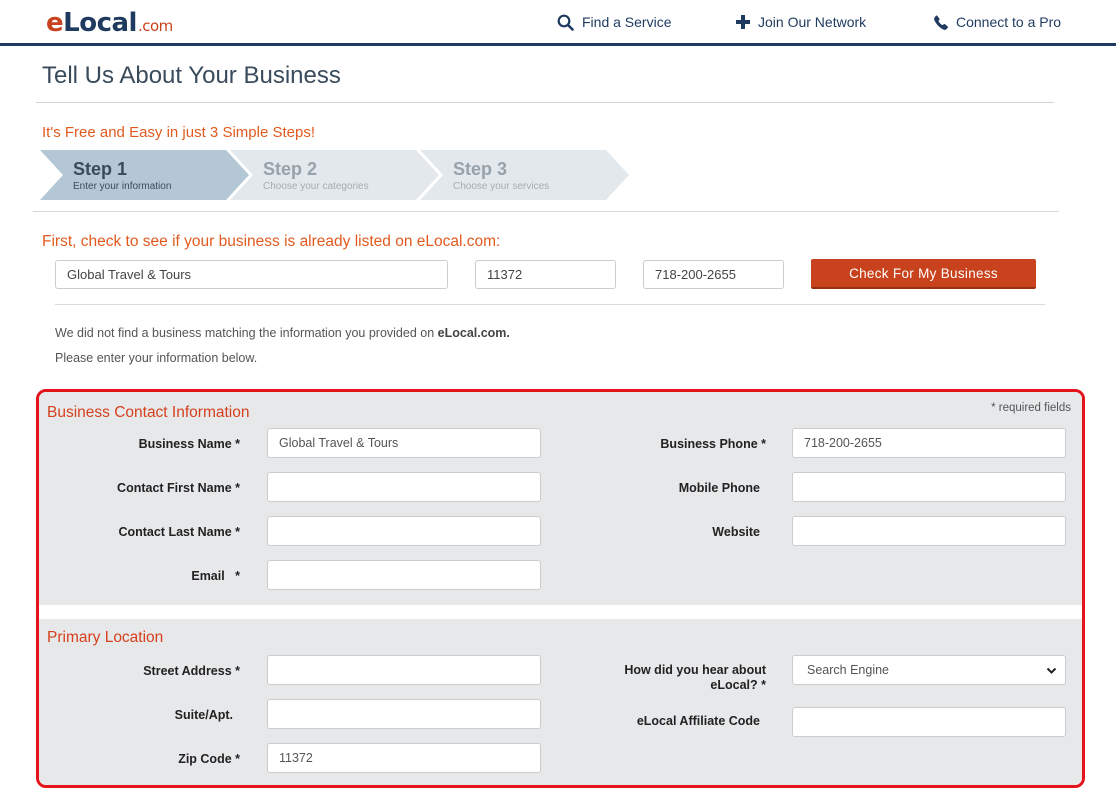 This screenshot has height=799, width=1116. Describe the element at coordinates (156, 358) in the screenshot. I see `enter-info-notice: Please enter your information below.` at that location.